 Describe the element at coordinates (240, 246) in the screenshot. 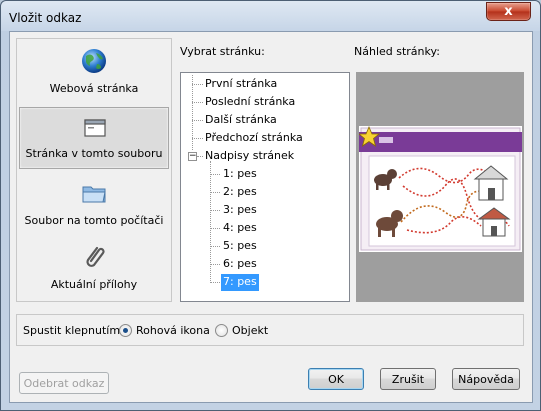

I see `tree-item-page-5: 5: pes` at that location.